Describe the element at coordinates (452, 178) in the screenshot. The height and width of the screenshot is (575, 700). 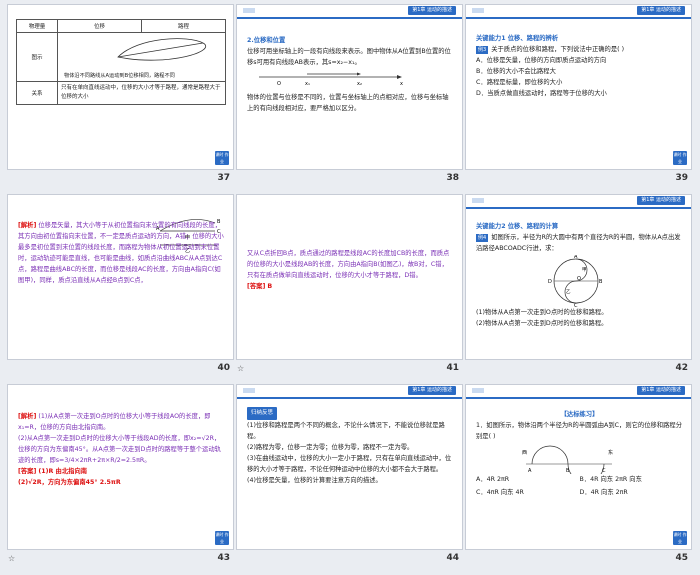
I see `slide-number: 38` at that location.